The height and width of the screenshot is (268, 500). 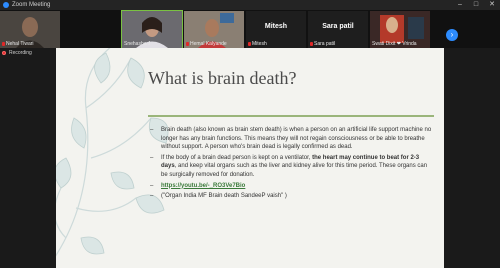 What do you see at coordinates (6, 5) in the screenshot?
I see `zoom-logo-icon` at bounding box center [6, 5].